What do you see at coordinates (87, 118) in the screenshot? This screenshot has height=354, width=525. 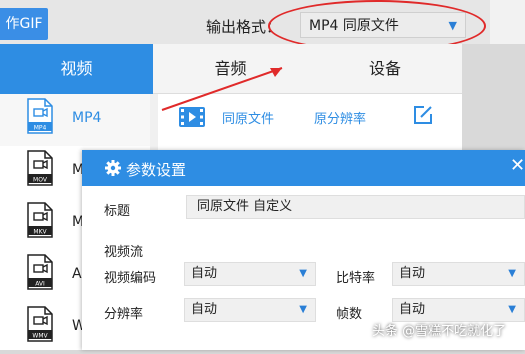 I see `format-name: MP4` at bounding box center [87, 118].